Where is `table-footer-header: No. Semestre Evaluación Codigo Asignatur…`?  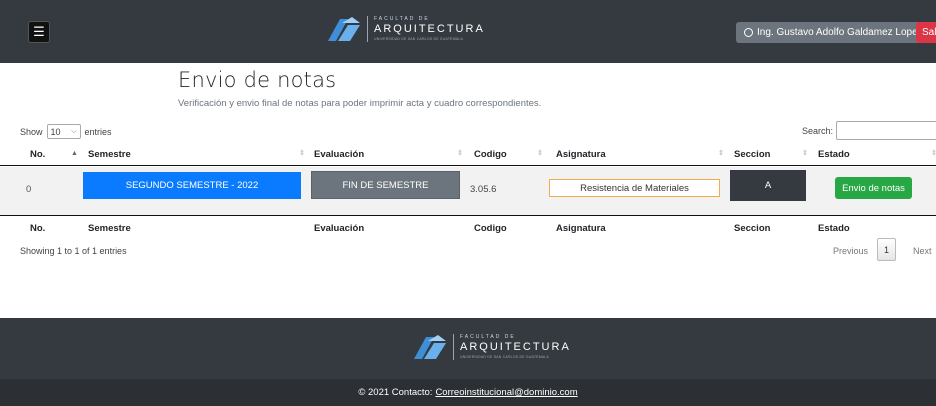
table-footer-header: No. Semestre Evaluación Codigo Asignatur… is located at coordinates (468, 227).